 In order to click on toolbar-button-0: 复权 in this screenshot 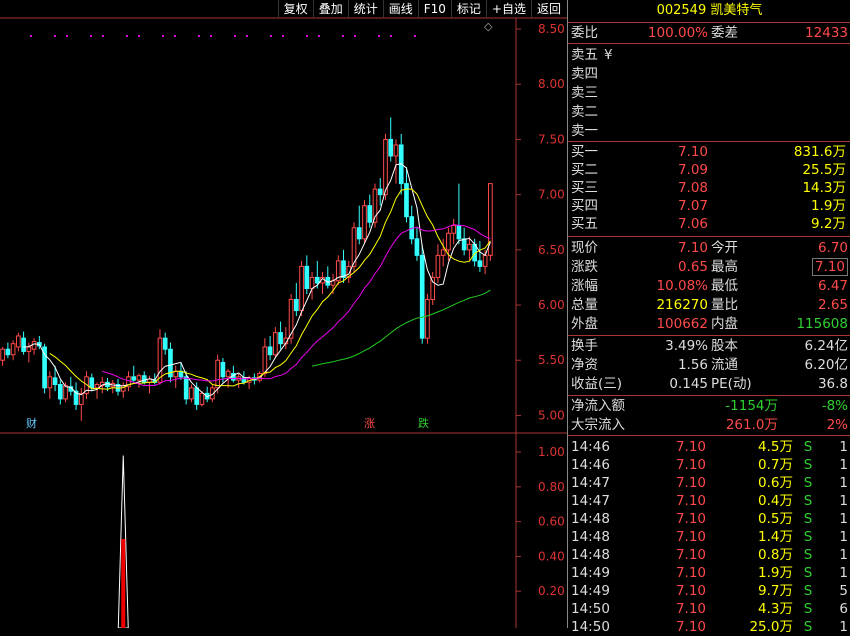, I will do `click(295, 9)`.